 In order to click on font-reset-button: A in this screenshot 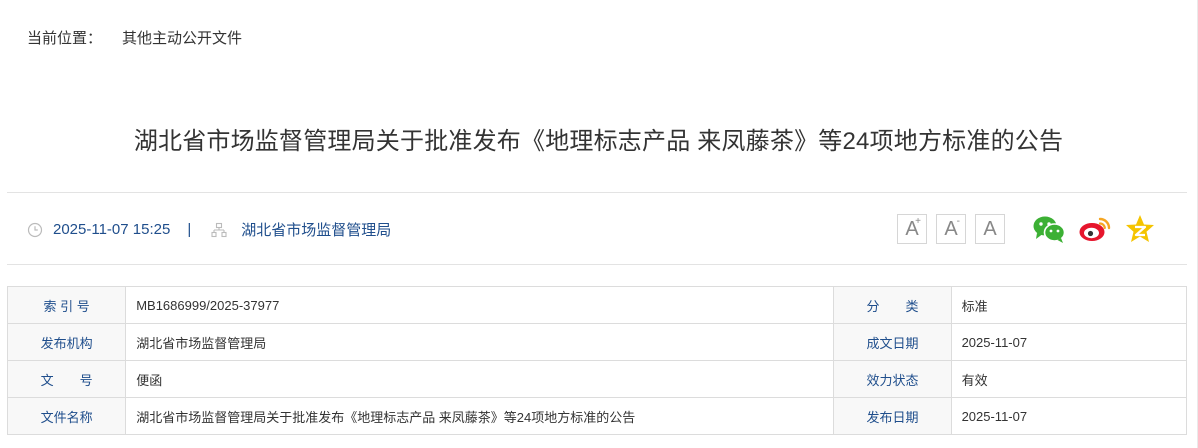, I will do `click(990, 229)`.